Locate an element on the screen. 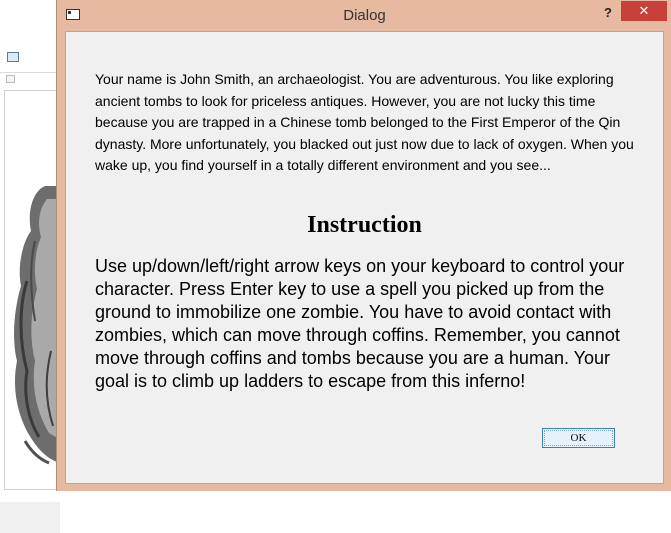 The image size is (671, 533). dialog-title: Dialog is located at coordinates (364, 15).